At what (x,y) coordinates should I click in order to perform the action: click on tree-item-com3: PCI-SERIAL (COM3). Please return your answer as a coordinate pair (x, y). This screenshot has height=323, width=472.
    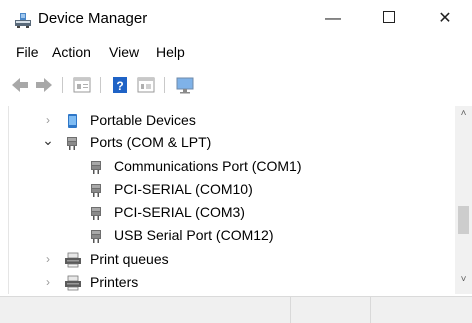
    Looking at the image, I should click on (228, 213).